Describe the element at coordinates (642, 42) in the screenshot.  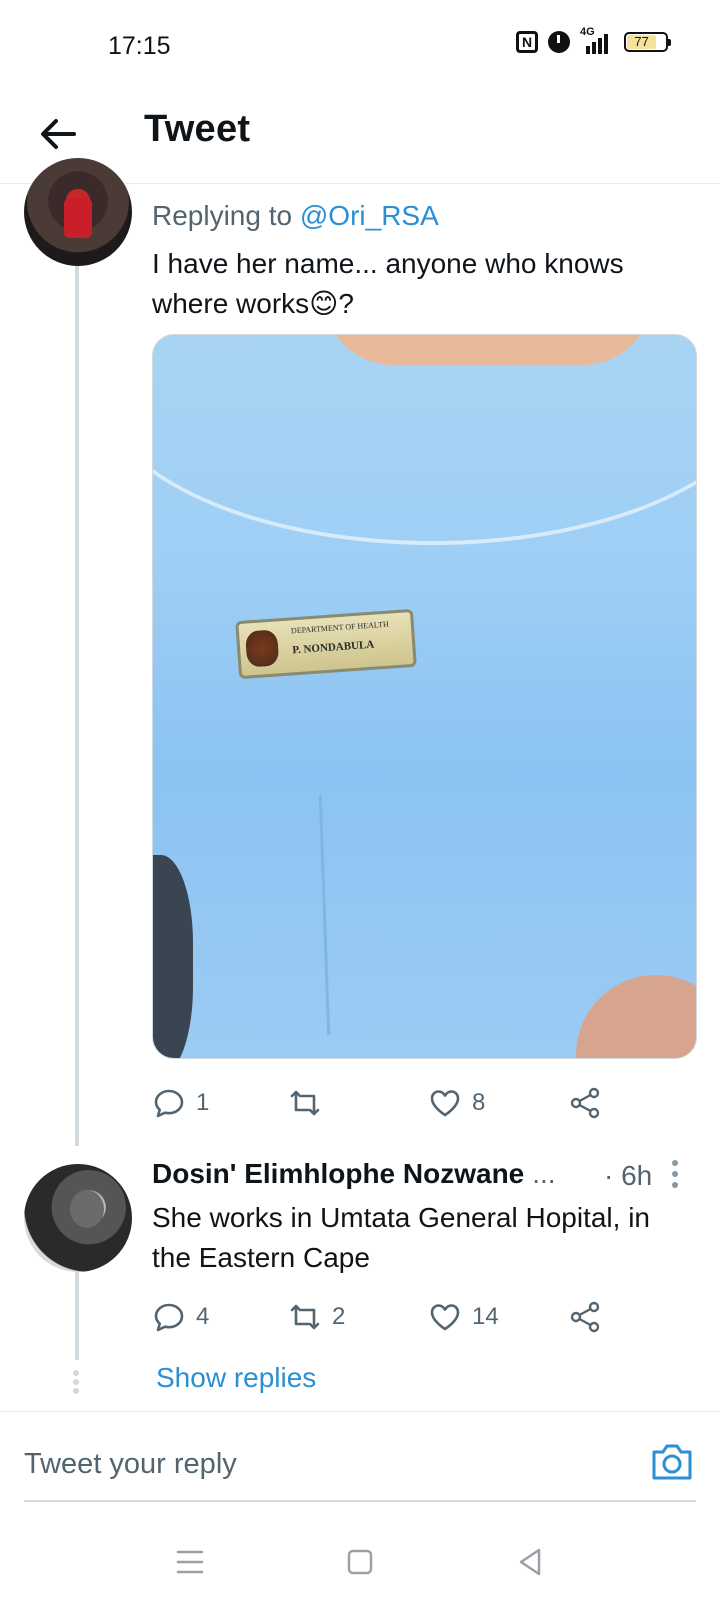
I see `battery-level: 77` at that location.